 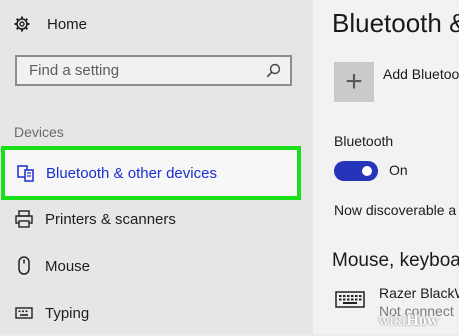 What do you see at coordinates (24, 219) in the screenshot?
I see `printer-icon` at bounding box center [24, 219].